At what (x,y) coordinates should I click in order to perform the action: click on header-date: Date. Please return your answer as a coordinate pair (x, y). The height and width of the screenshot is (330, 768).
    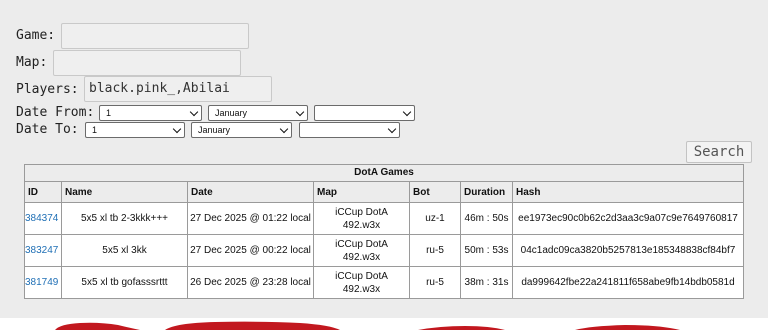
    Looking at the image, I should click on (251, 192).